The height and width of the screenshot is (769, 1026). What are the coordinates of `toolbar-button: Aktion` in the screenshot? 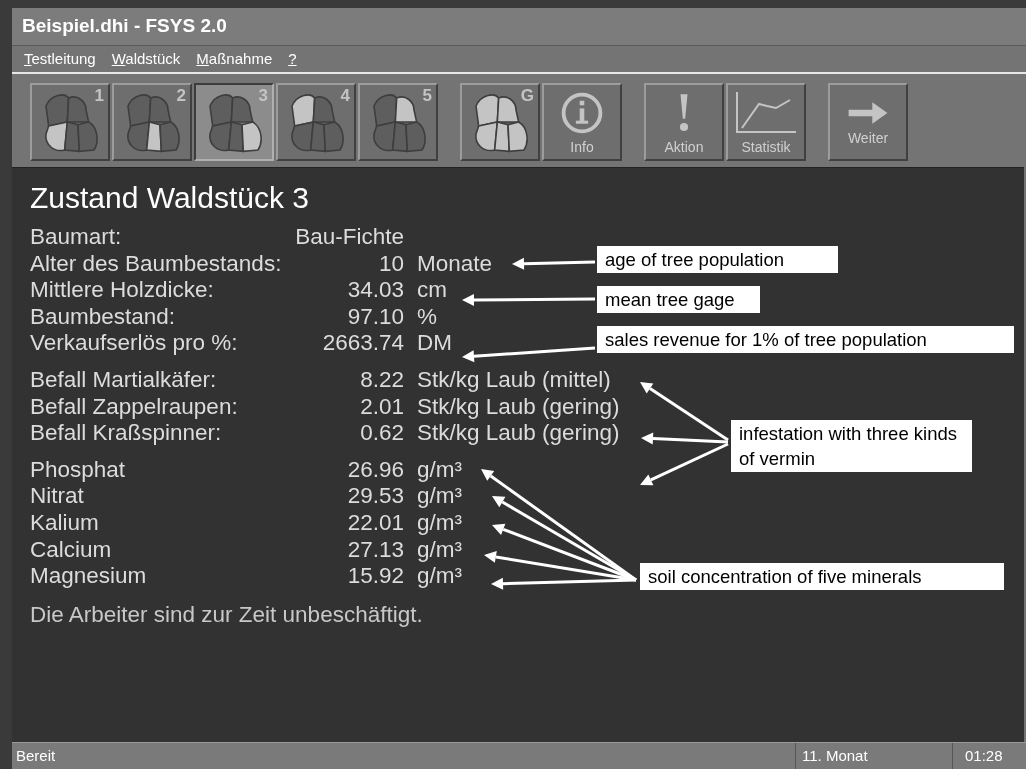 It's located at (684, 122).